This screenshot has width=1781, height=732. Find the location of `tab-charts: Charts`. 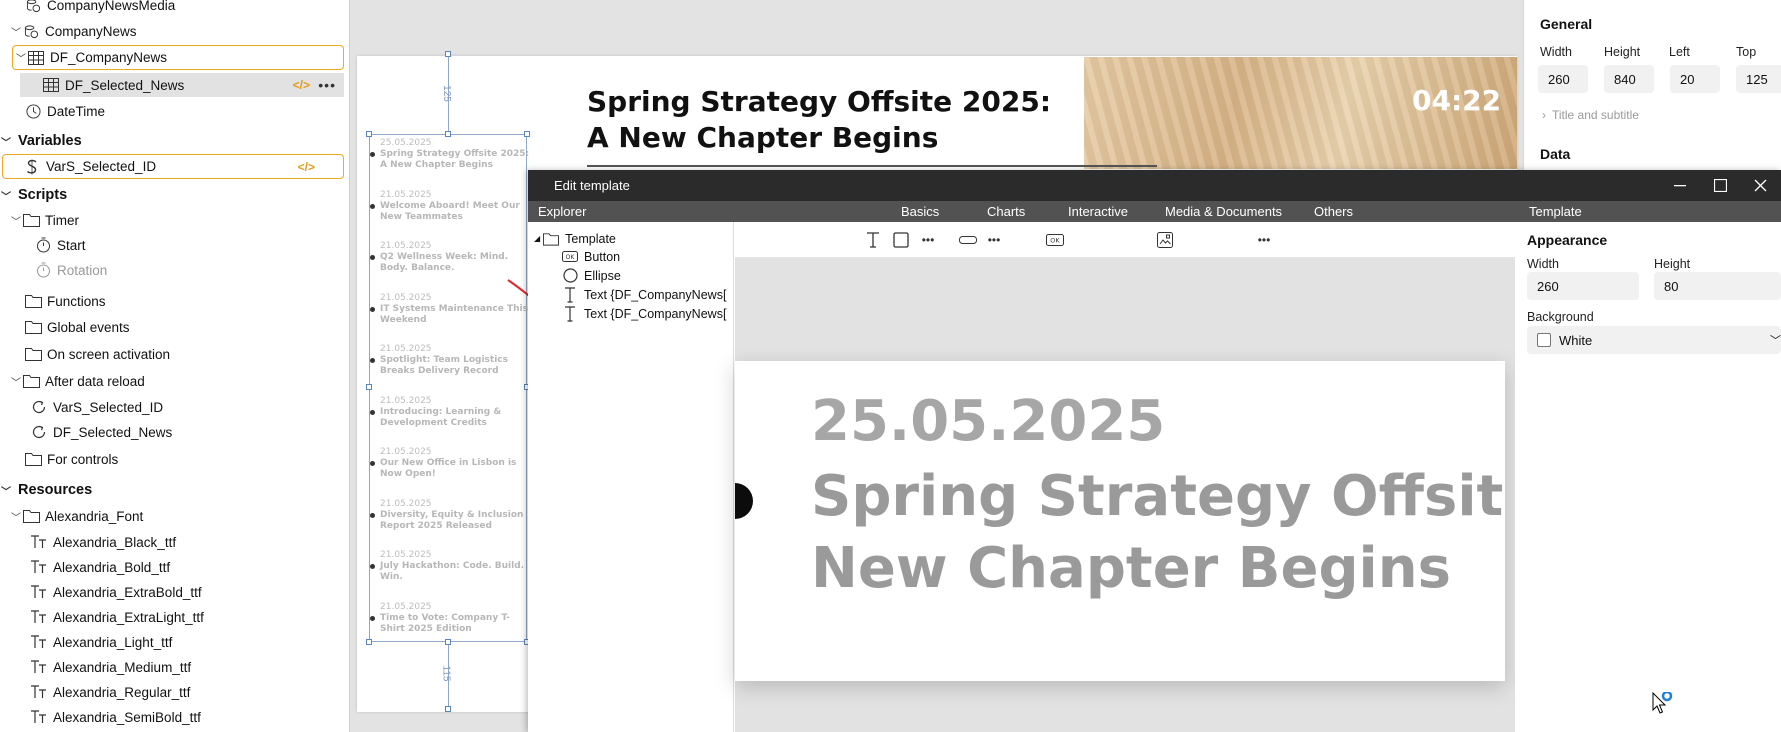

tab-charts: Charts is located at coordinates (1006, 211).